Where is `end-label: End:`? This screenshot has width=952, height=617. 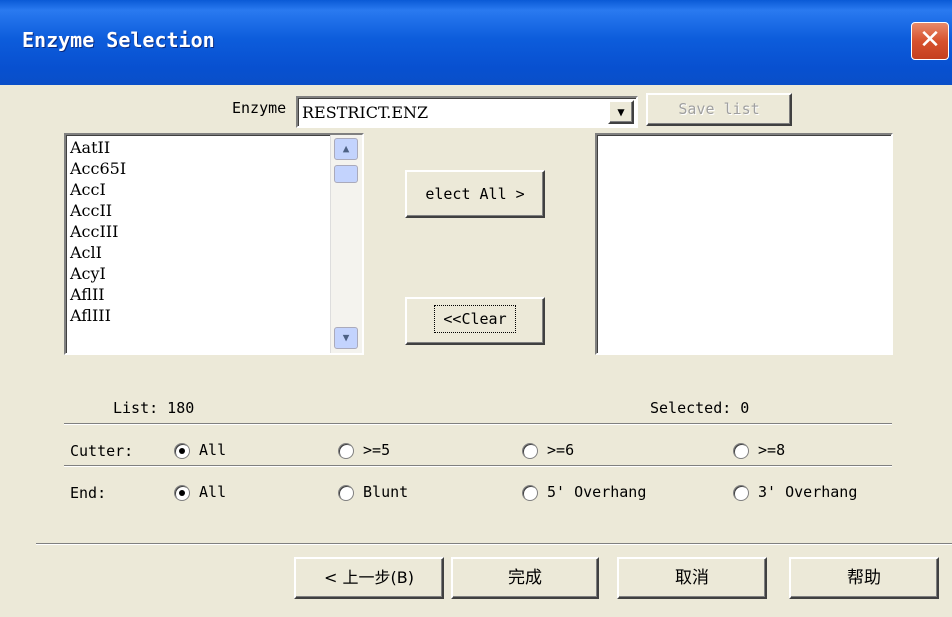 end-label: End: is located at coordinates (88, 493).